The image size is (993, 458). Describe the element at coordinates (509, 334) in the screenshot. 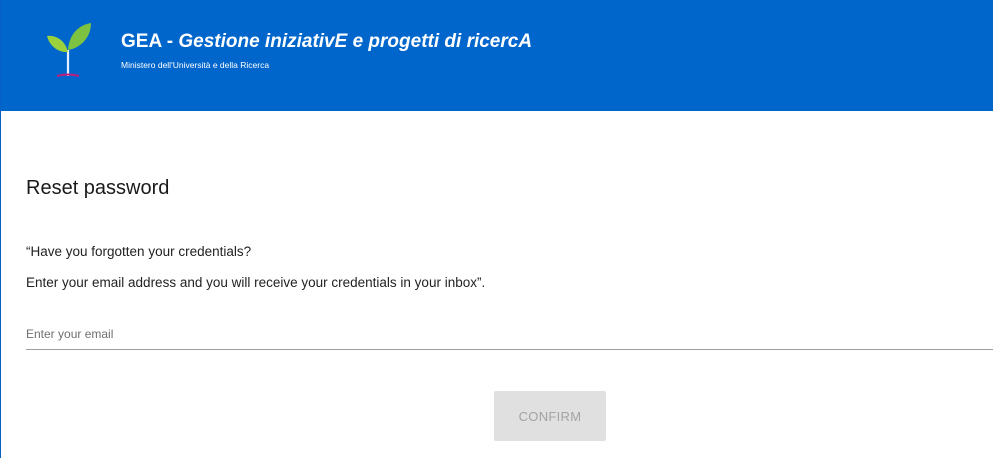

I see `email-field` at that location.